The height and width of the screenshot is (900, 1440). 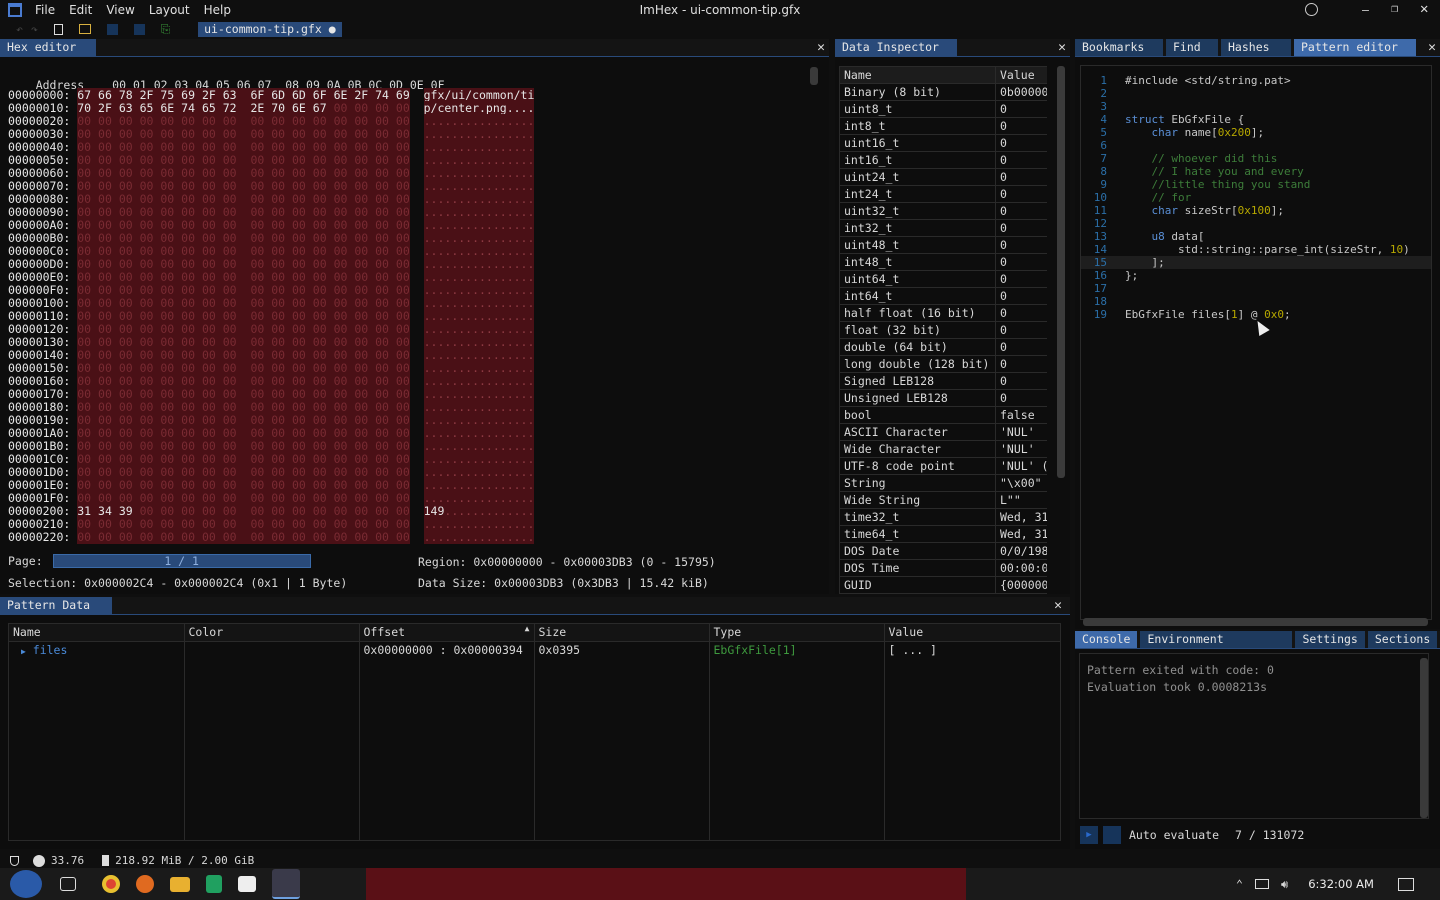 What do you see at coordinates (1402, 639) in the screenshot?
I see `tab-sections: Sections` at bounding box center [1402, 639].